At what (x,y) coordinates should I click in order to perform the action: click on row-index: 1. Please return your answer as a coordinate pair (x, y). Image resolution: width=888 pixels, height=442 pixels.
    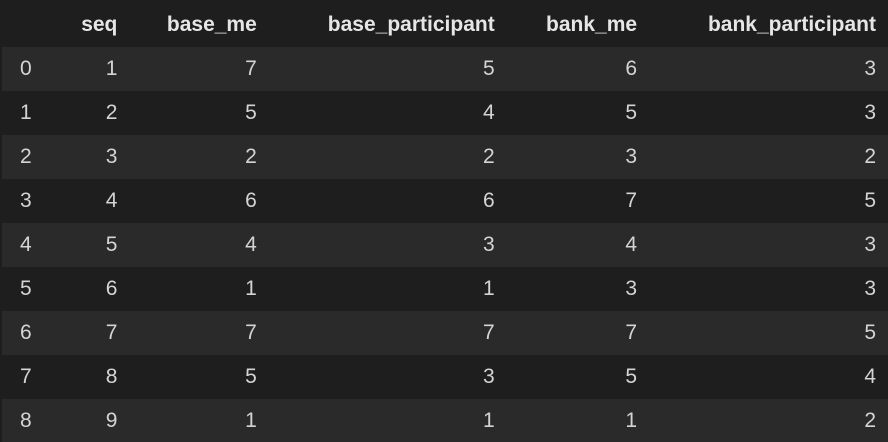
    Looking at the image, I should click on (26, 112).